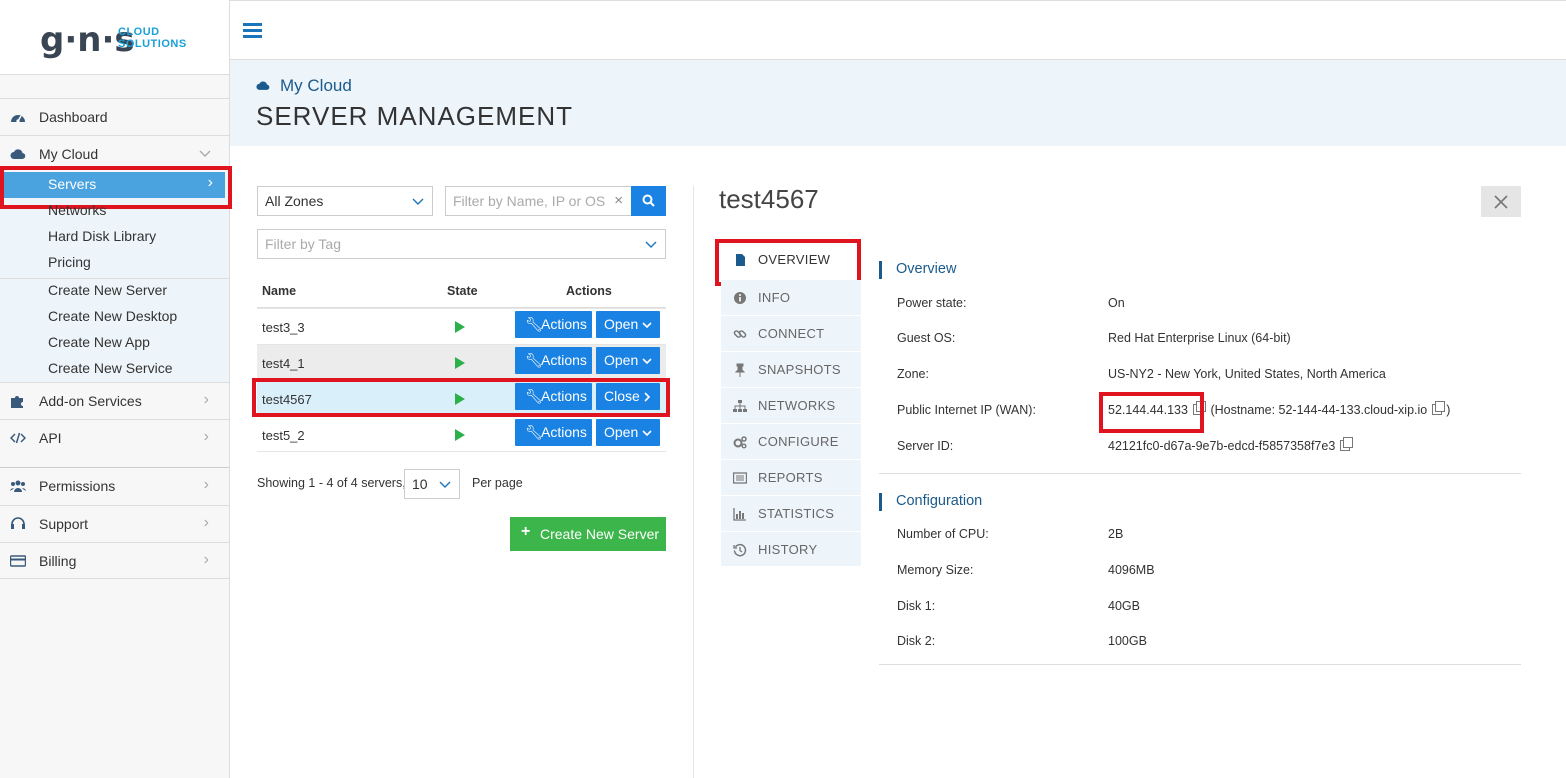 Image resolution: width=1566 pixels, height=778 pixels. What do you see at coordinates (1448, 410) in the screenshot?
I see `hostname-suffix: )` at bounding box center [1448, 410].